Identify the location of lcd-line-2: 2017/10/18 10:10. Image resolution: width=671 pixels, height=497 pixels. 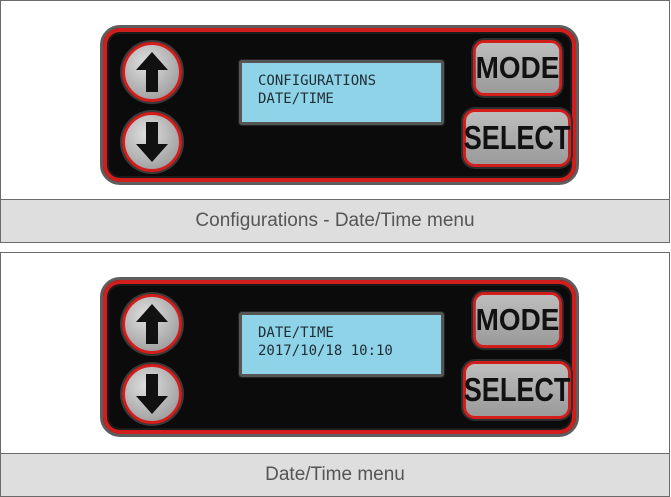
(325, 351).